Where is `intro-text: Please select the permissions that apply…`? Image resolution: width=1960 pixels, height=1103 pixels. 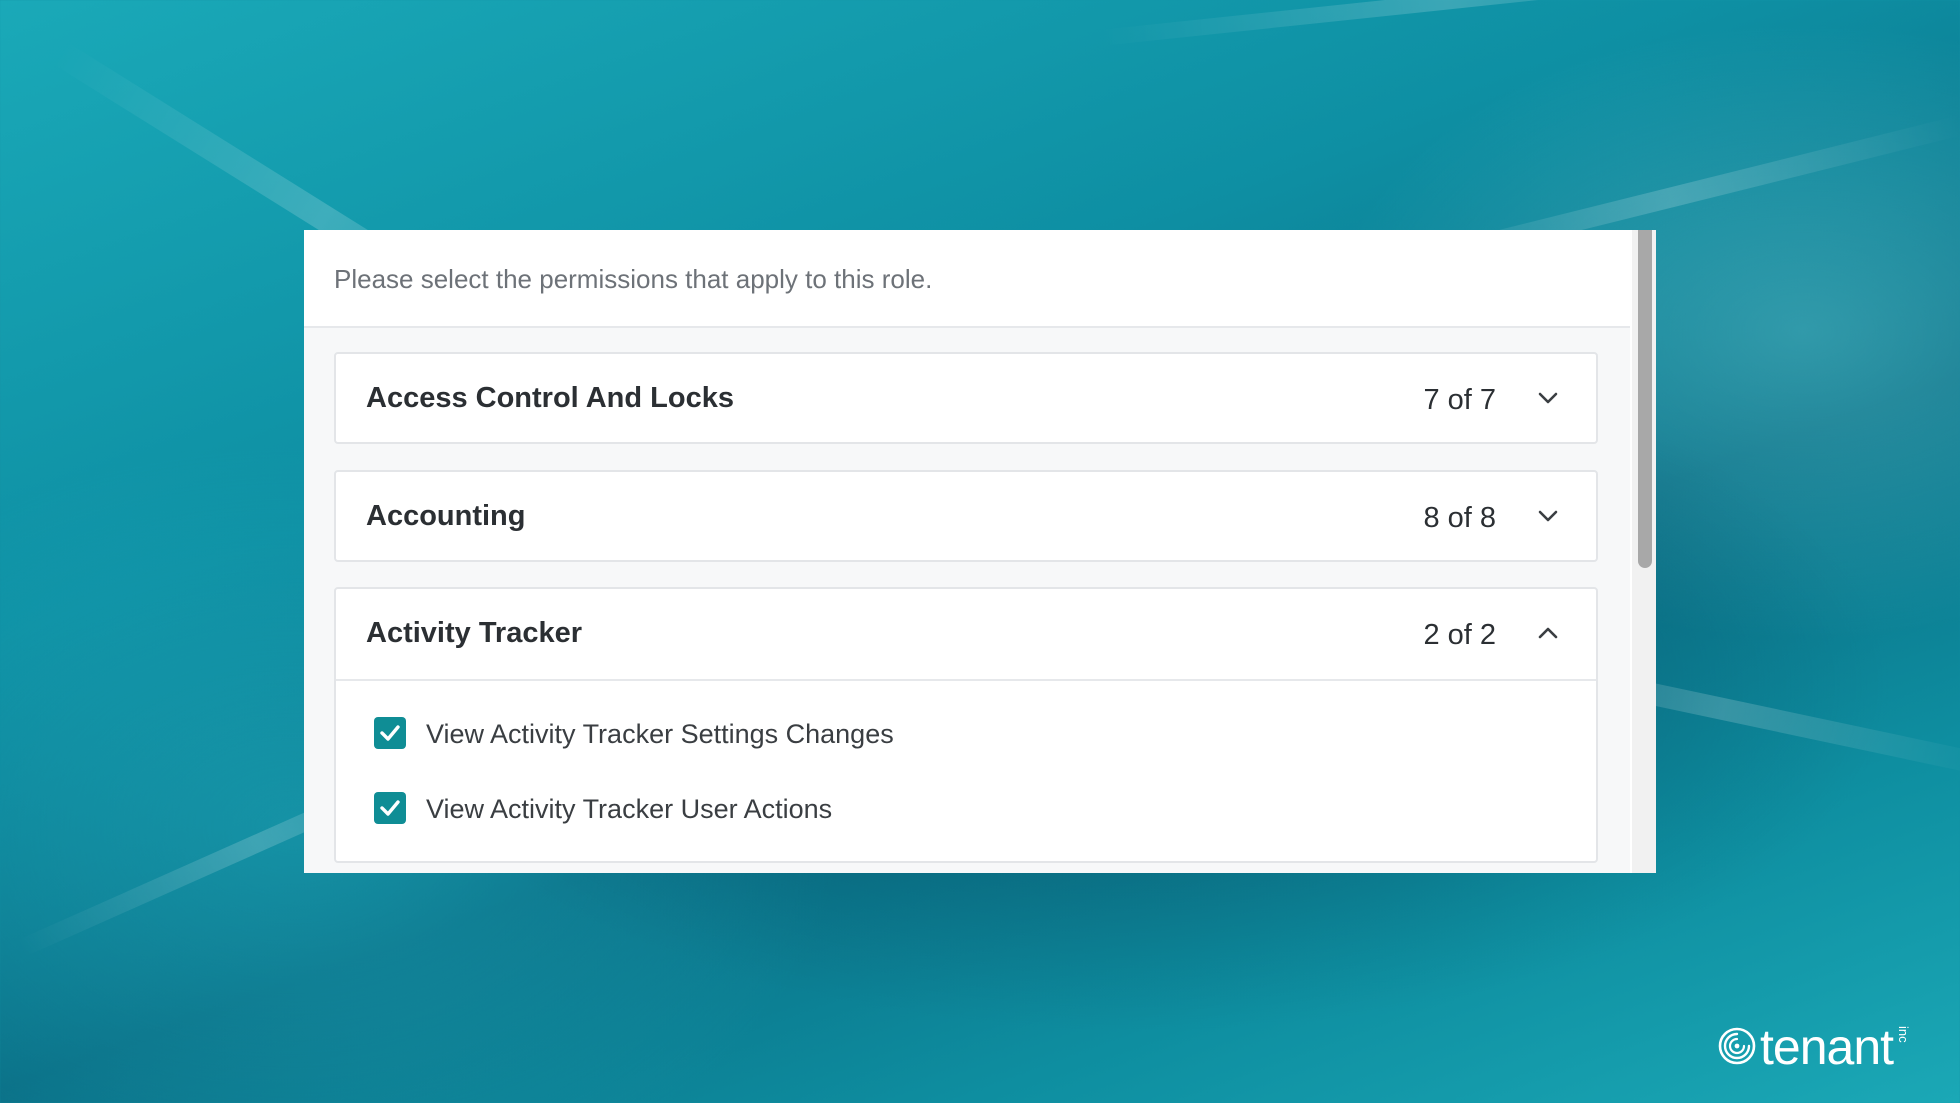 intro-text: Please select the permissions that apply… is located at coordinates (633, 279).